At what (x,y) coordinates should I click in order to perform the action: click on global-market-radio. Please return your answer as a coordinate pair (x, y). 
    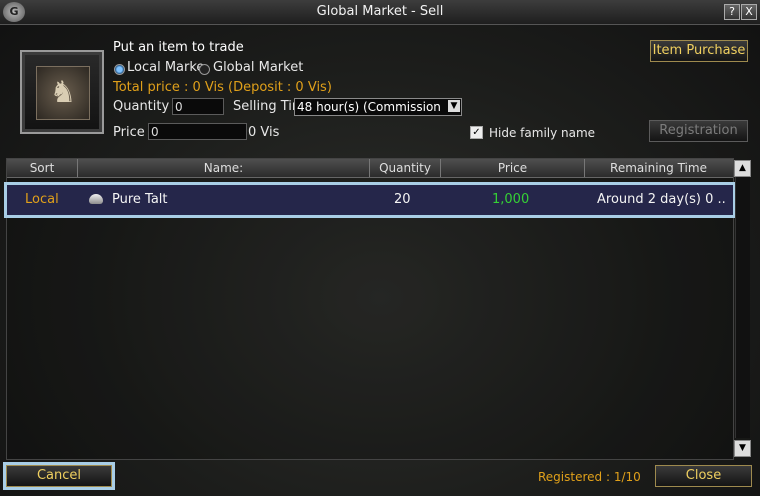
    Looking at the image, I should click on (204, 69).